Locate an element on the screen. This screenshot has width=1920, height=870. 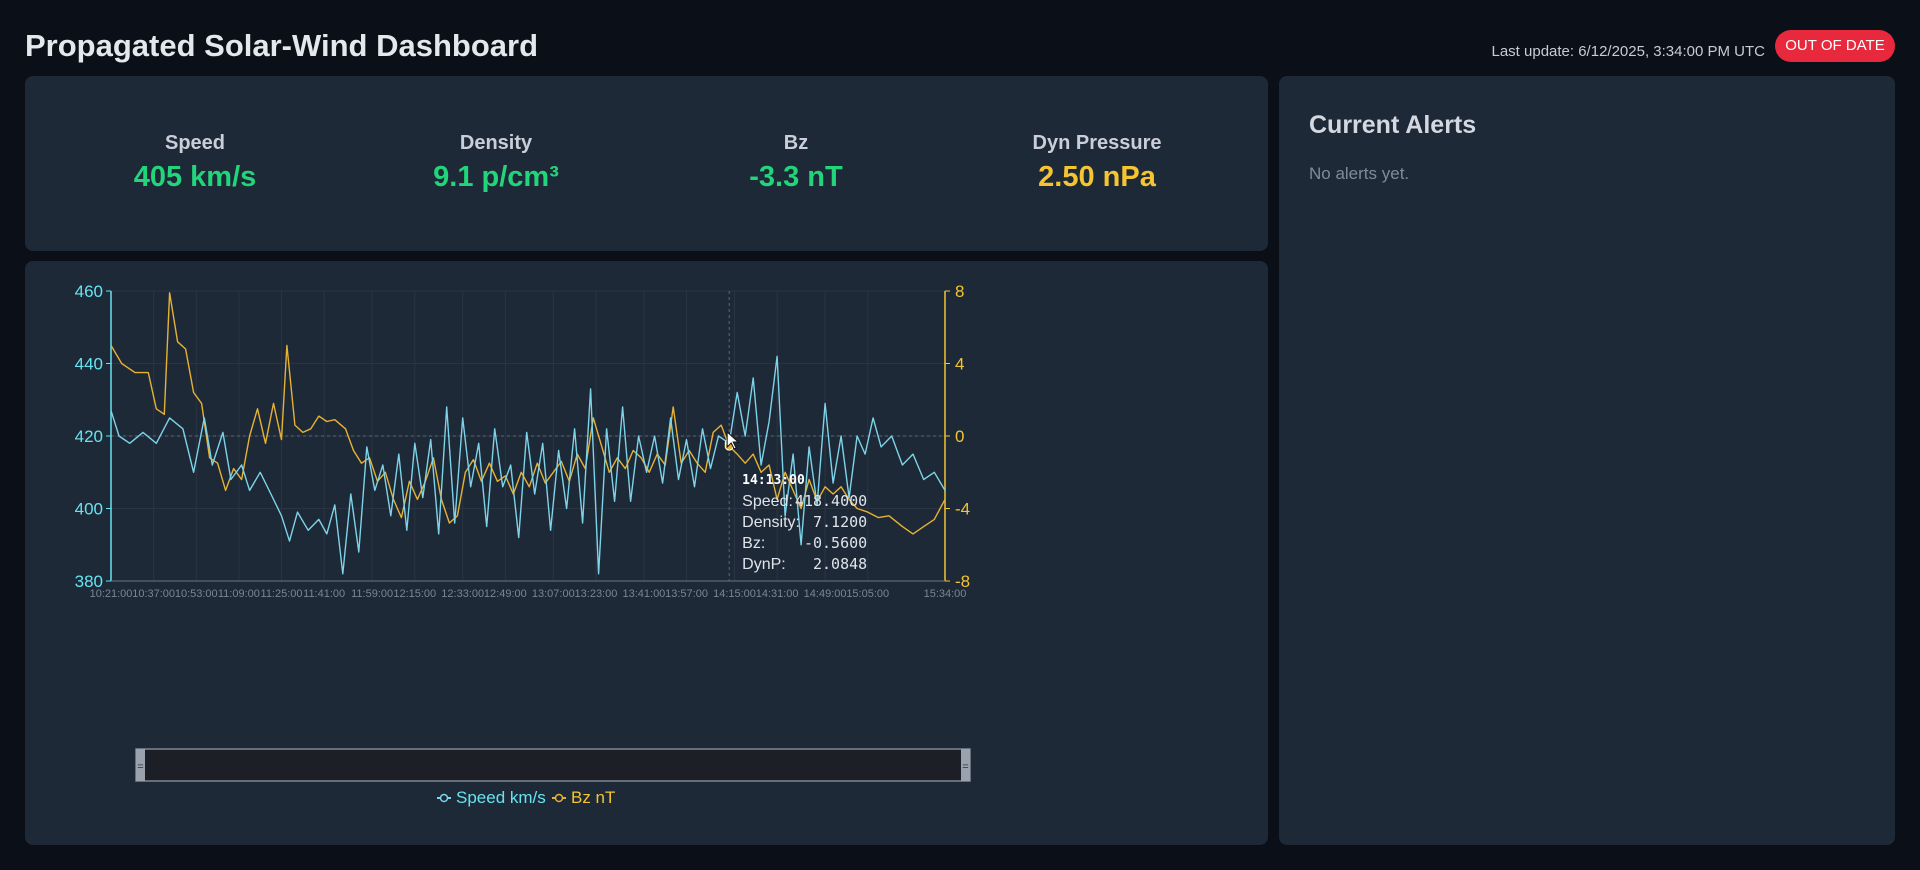
page-title: Propagated Solar-Wind Dashboard is located at coordinates (281, 45).